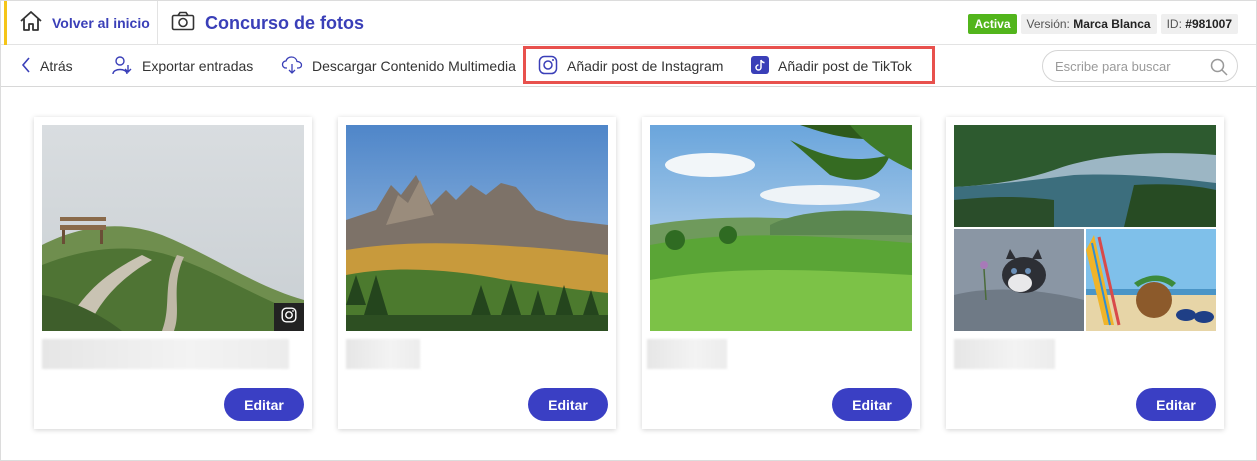 The height and width of the screenshot is (461, 1257). I want to click on search-box, so click(1140, 66).